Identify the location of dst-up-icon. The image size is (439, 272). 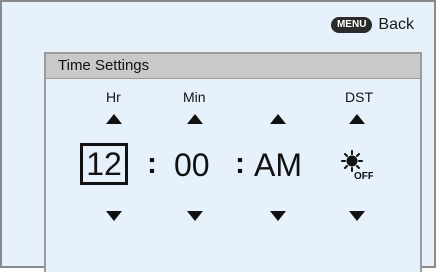
(357, 119).